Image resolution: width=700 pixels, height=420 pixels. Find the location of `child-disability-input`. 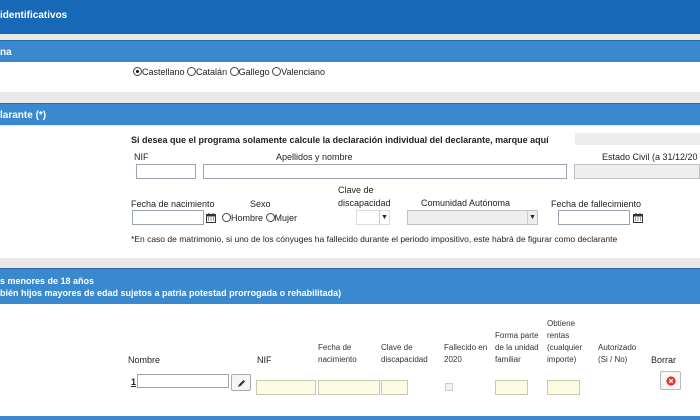

child-disability-input is located at coordinates (394, 387).